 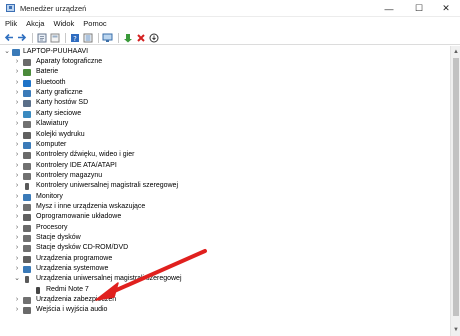 I want to click on tree-category: › Baterie, so click(x=225, y=72).